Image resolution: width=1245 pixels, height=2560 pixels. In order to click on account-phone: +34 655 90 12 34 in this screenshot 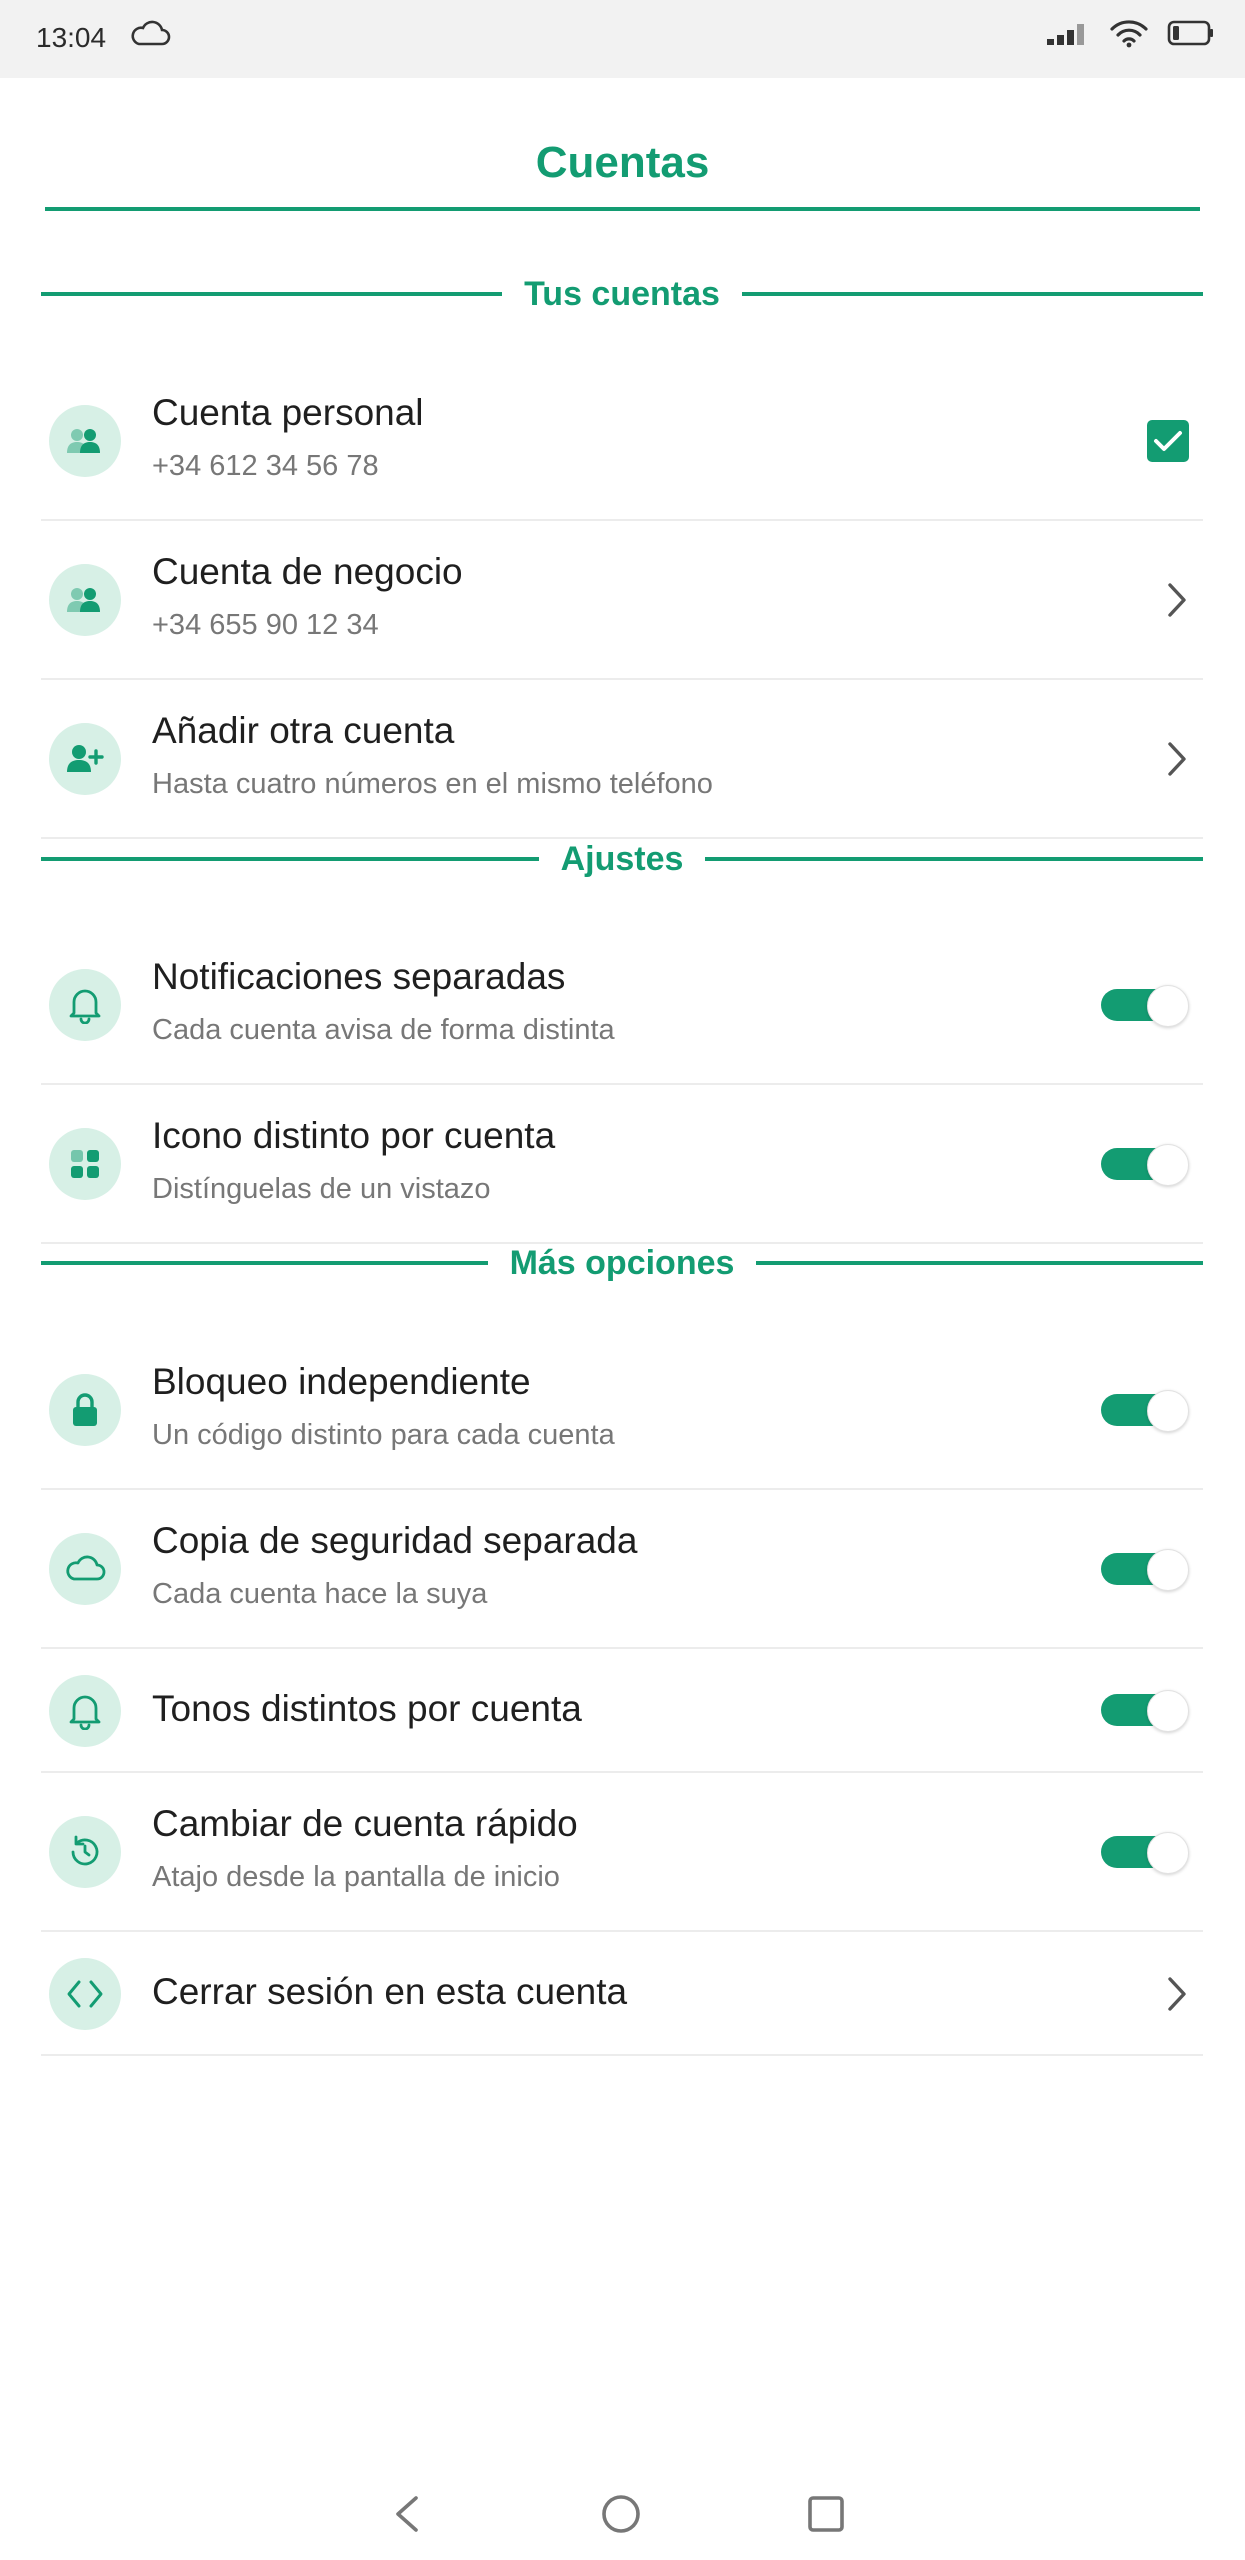, I will do `click(265, 625)`.